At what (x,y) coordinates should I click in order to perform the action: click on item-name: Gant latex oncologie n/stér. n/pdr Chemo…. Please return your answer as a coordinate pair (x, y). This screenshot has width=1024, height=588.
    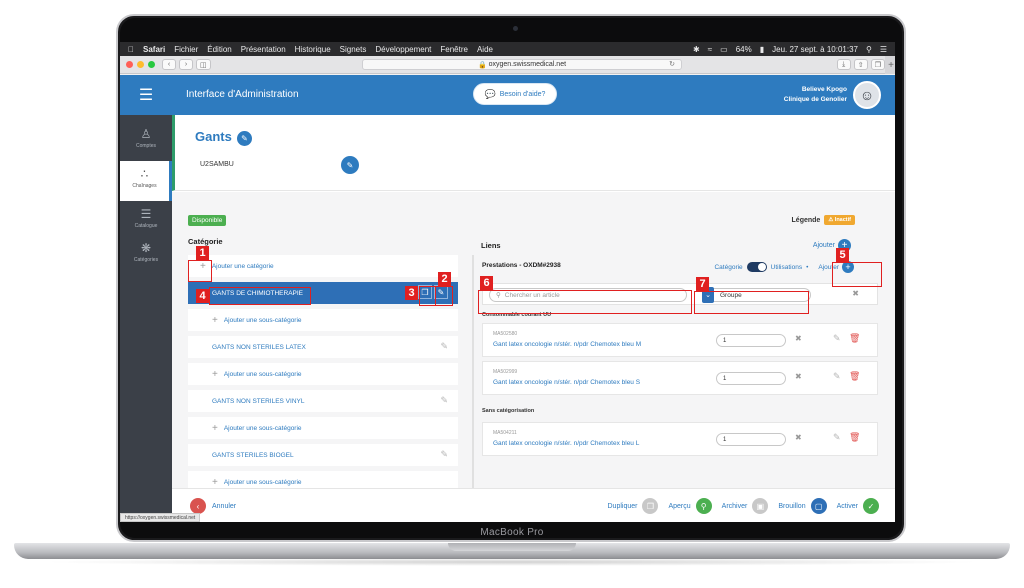
    Looking at the image, I should click on (566, 443).